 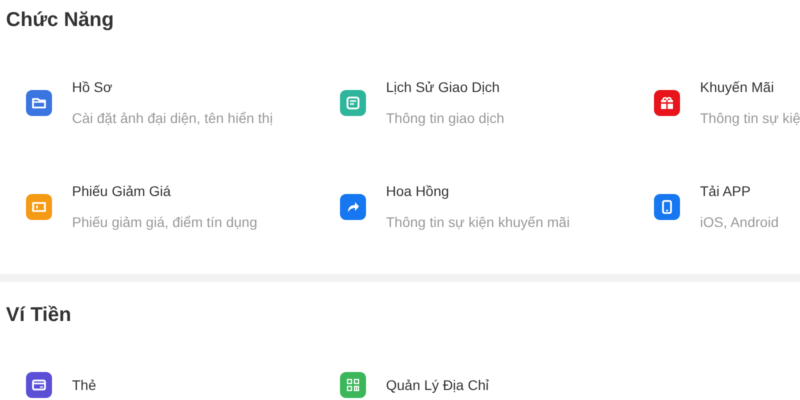 What do you see at coordinates (165, 222) in the screenshot?
I see `item-description: Phiếu giảm giá, điểm tín dụng` at bounding box center [165, 222].